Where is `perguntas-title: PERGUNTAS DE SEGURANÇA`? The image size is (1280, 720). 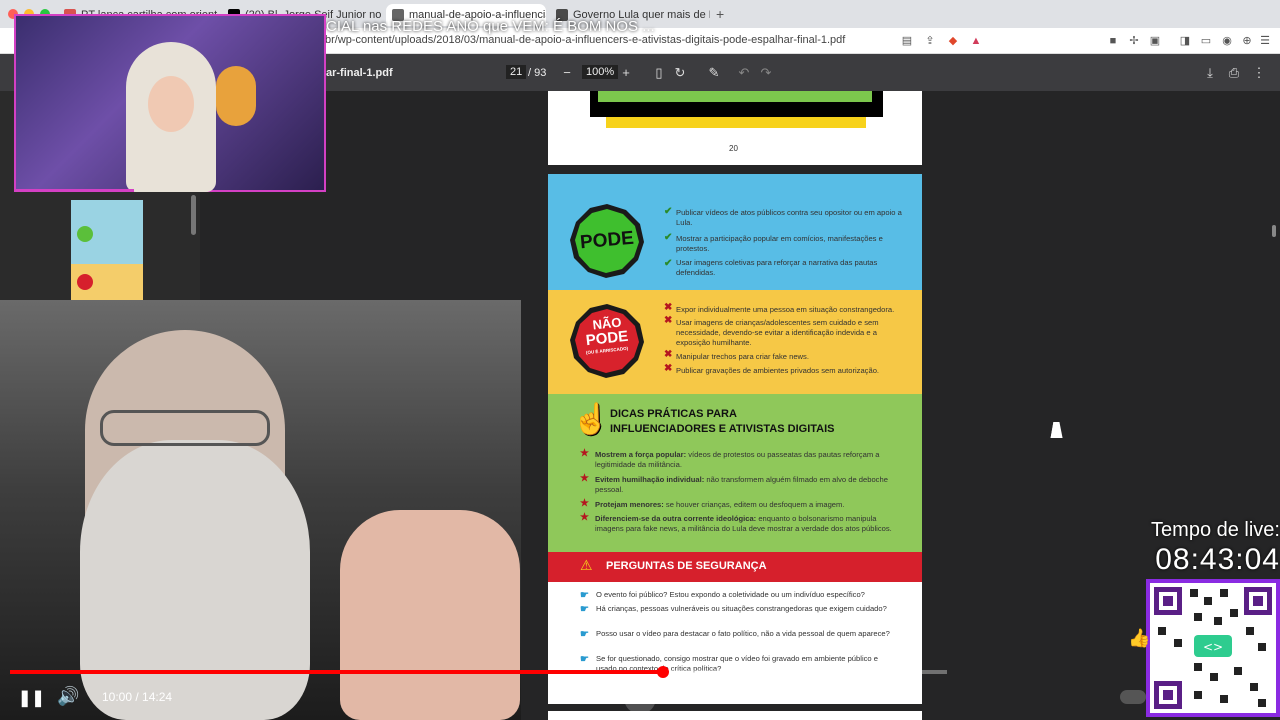 perguntas-title: PERGUNTAS DE SEGURANÇA is located at coordinates (686, 566).